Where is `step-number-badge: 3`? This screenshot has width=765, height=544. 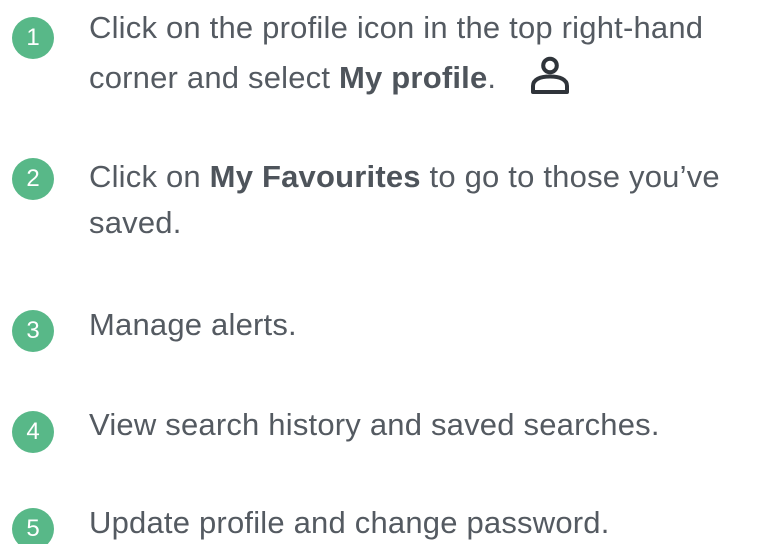
step-number-badge: 3 is located at coordinates (33, 331).